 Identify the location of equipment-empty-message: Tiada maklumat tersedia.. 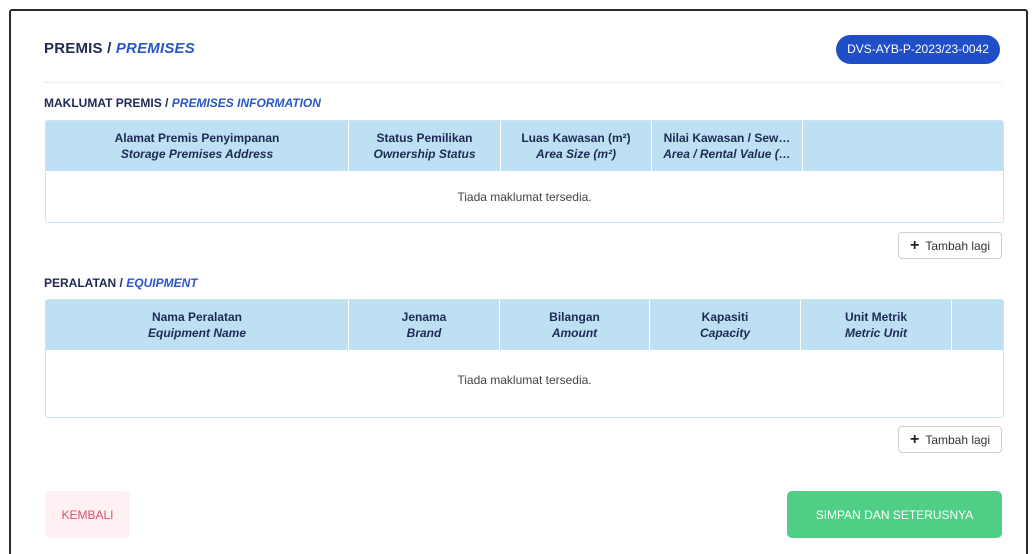
(524, 379).